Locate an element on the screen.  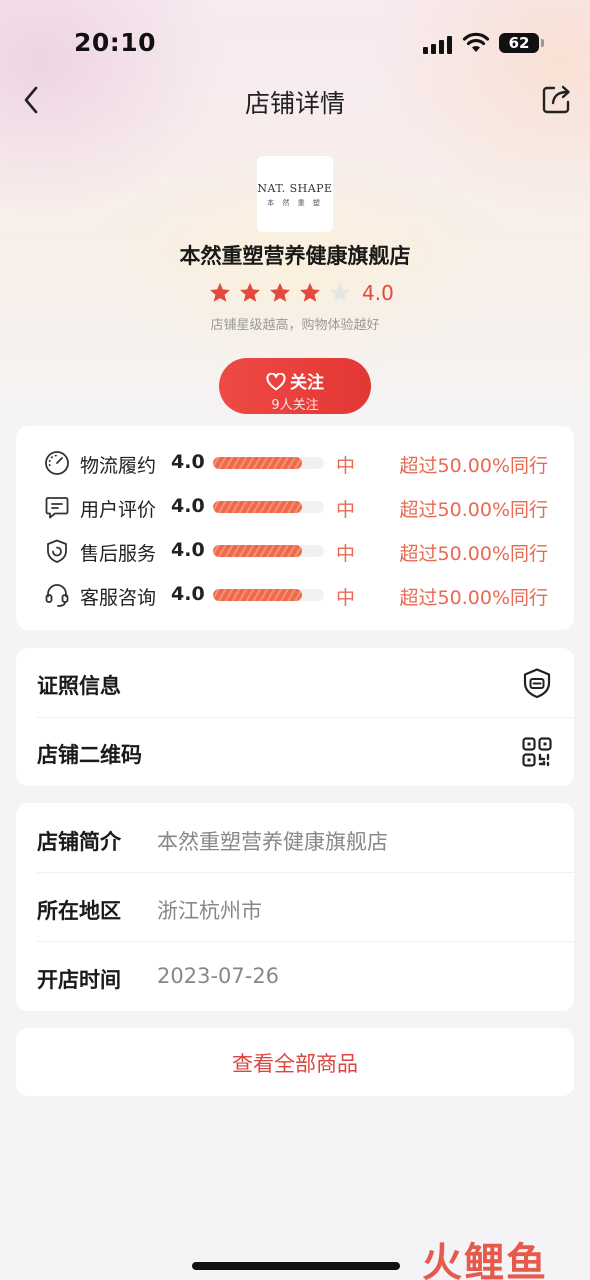
share-icon is located at coordinates (557, 99).